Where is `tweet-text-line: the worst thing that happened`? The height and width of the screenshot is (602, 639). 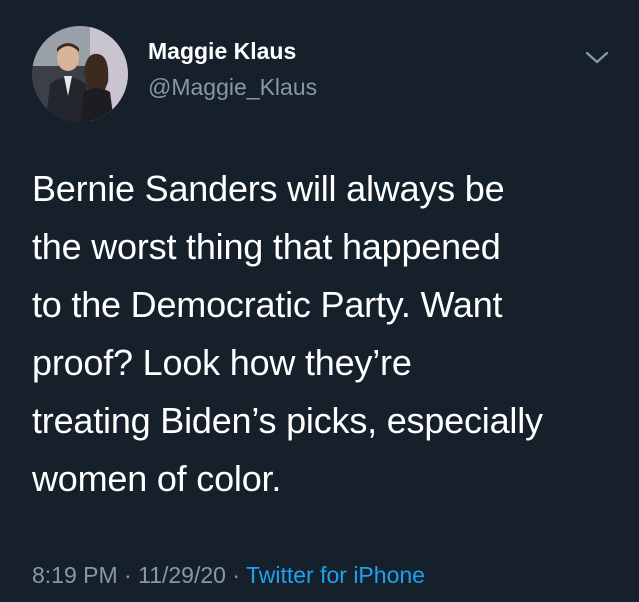 tweet-text-line: the worst thing that happened is located at coordinates (266, 246).